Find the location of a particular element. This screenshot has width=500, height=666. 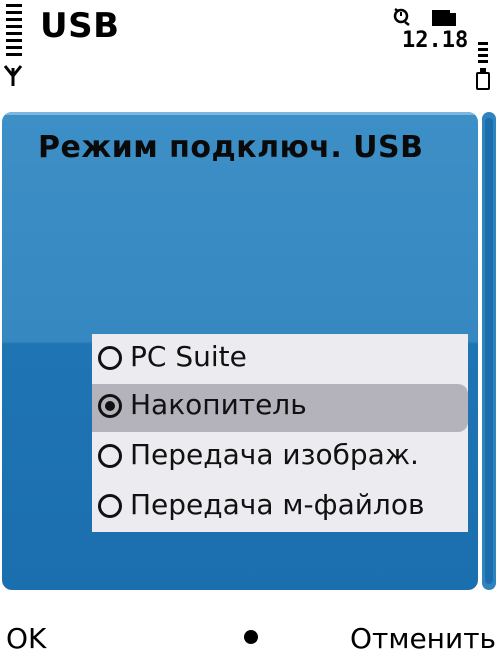

option-image-transfer: Передача изображ. is located at coordinates (280, 458).